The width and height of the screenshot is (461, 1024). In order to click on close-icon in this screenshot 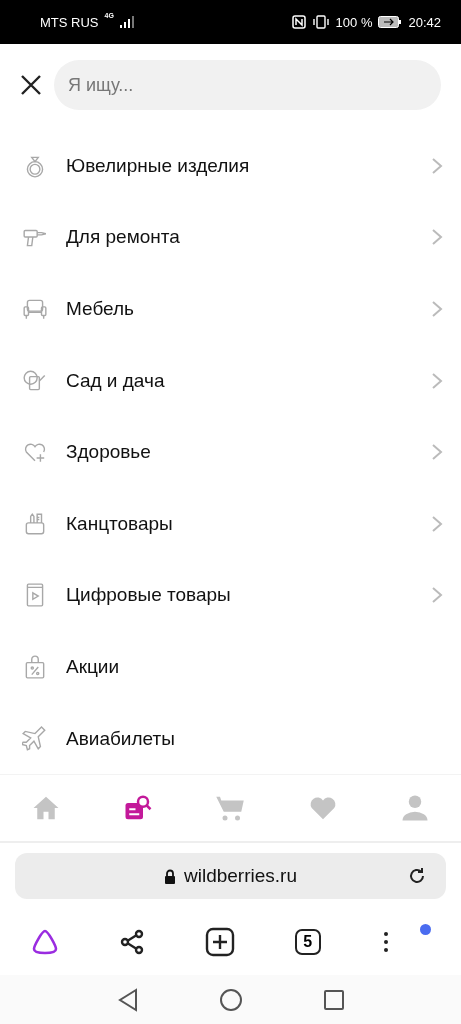, I will do `click(31, 85)`.